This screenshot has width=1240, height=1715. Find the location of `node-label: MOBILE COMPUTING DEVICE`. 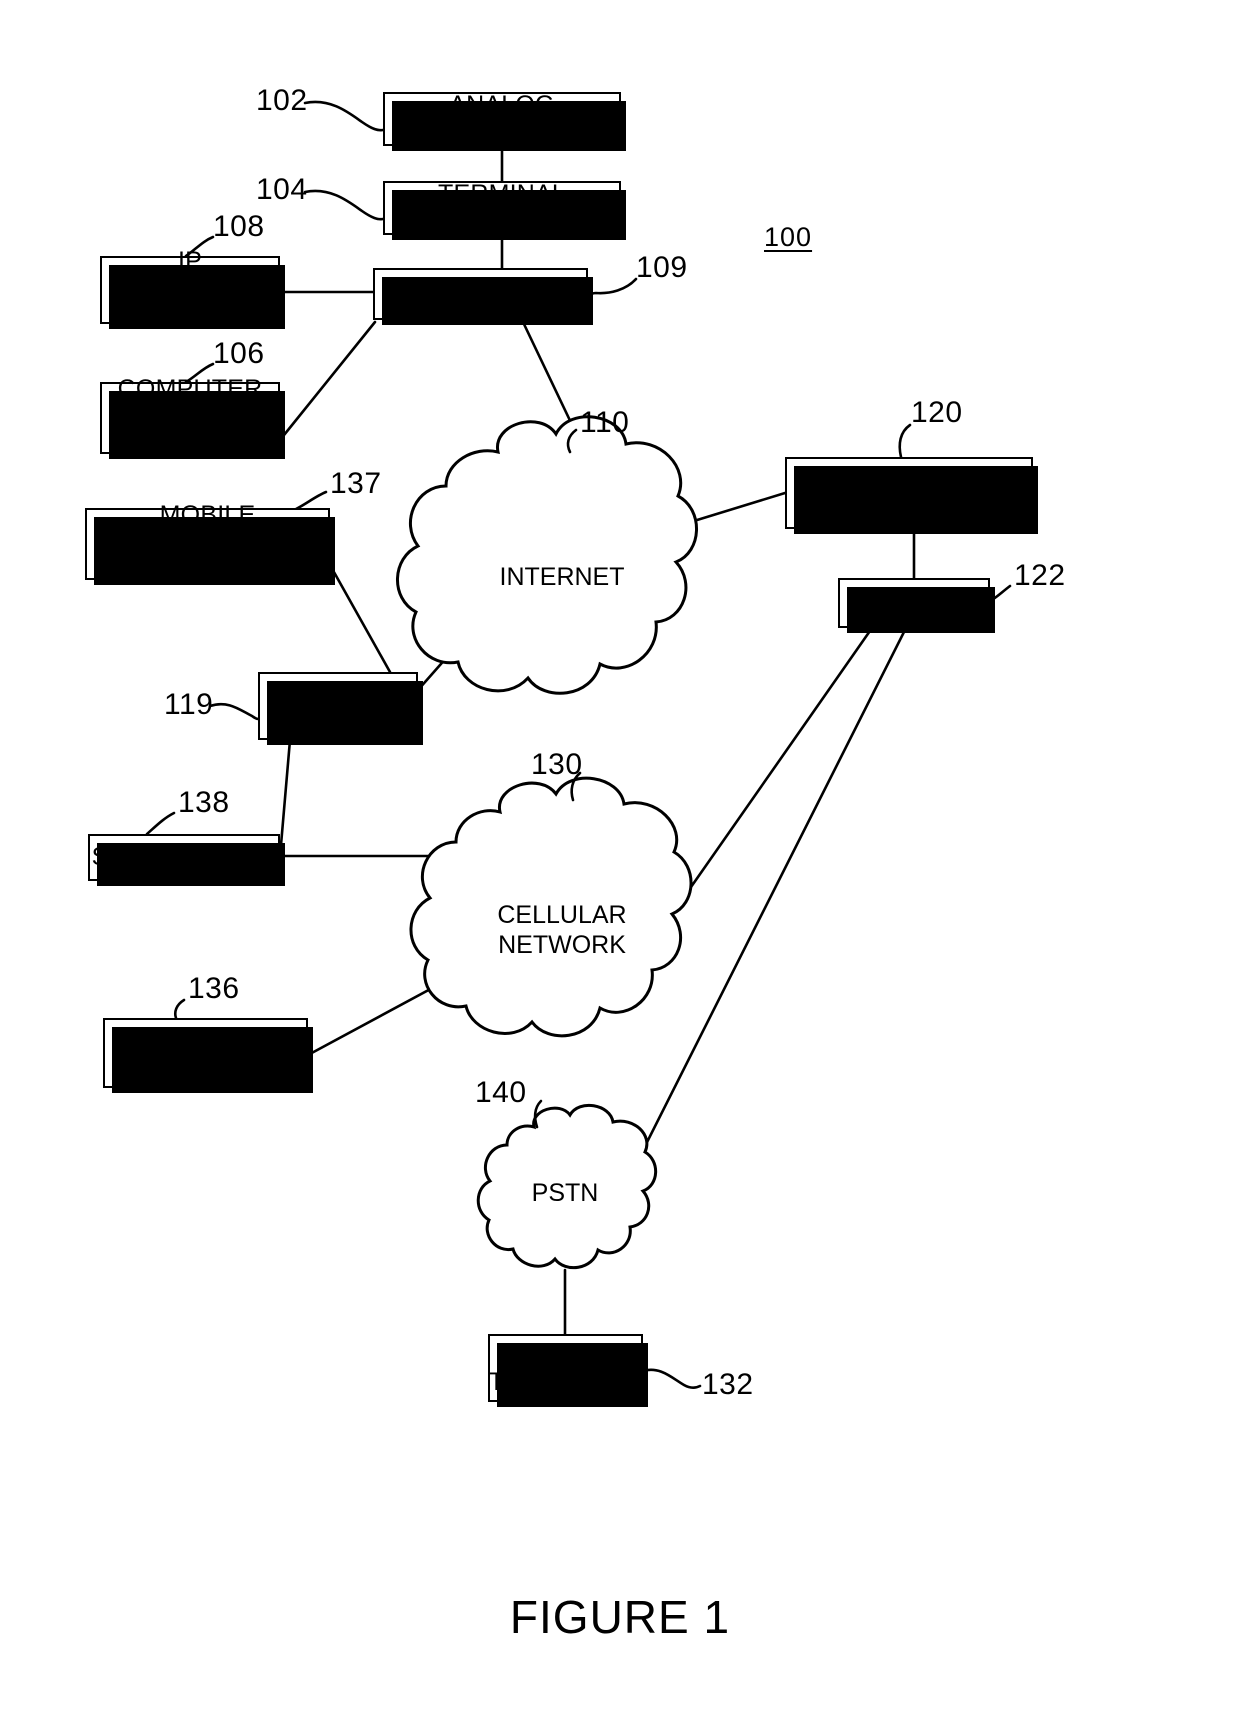

node-label: MOBILE COMPUTING DEVICE is located at coordinates (207, 544).